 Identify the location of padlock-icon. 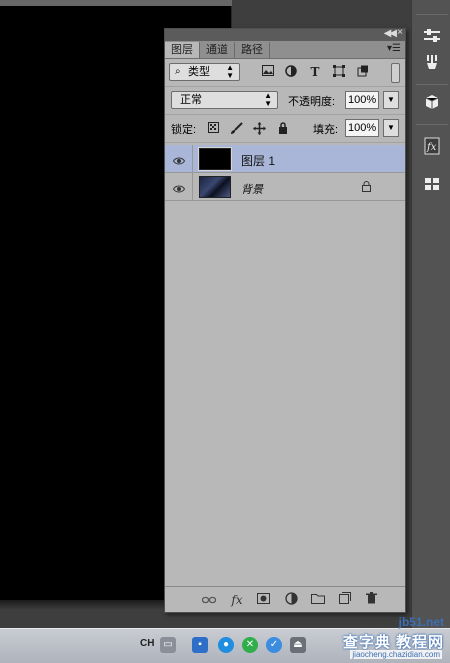
(366, 188).